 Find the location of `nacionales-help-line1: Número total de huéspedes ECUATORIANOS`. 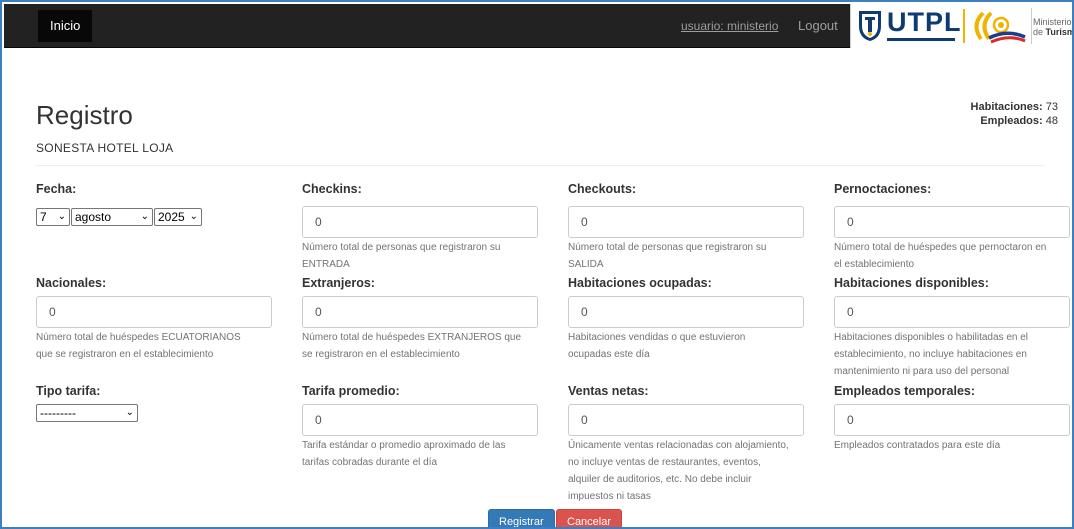

nacionales-help-line1: Número total de huéspedes ECUATORIANOS is located at coordinates (138, 337).